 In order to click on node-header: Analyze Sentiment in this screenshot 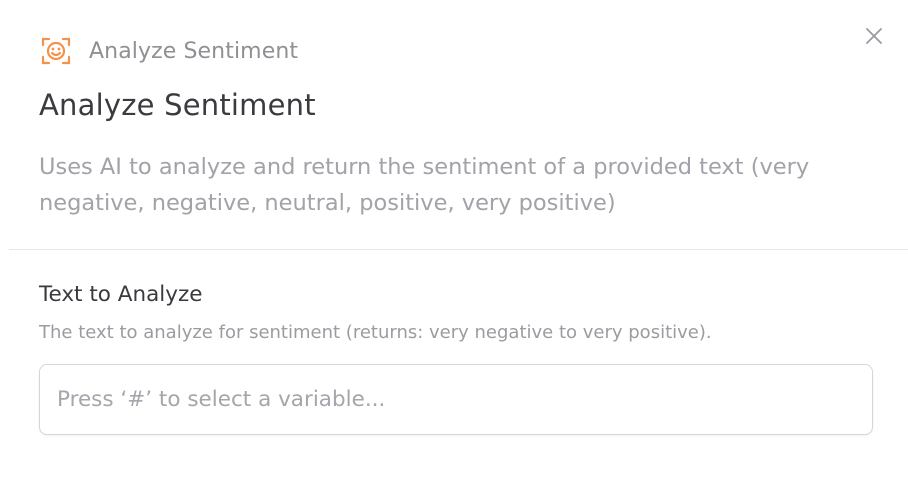, I will do `click(169, 51)`.